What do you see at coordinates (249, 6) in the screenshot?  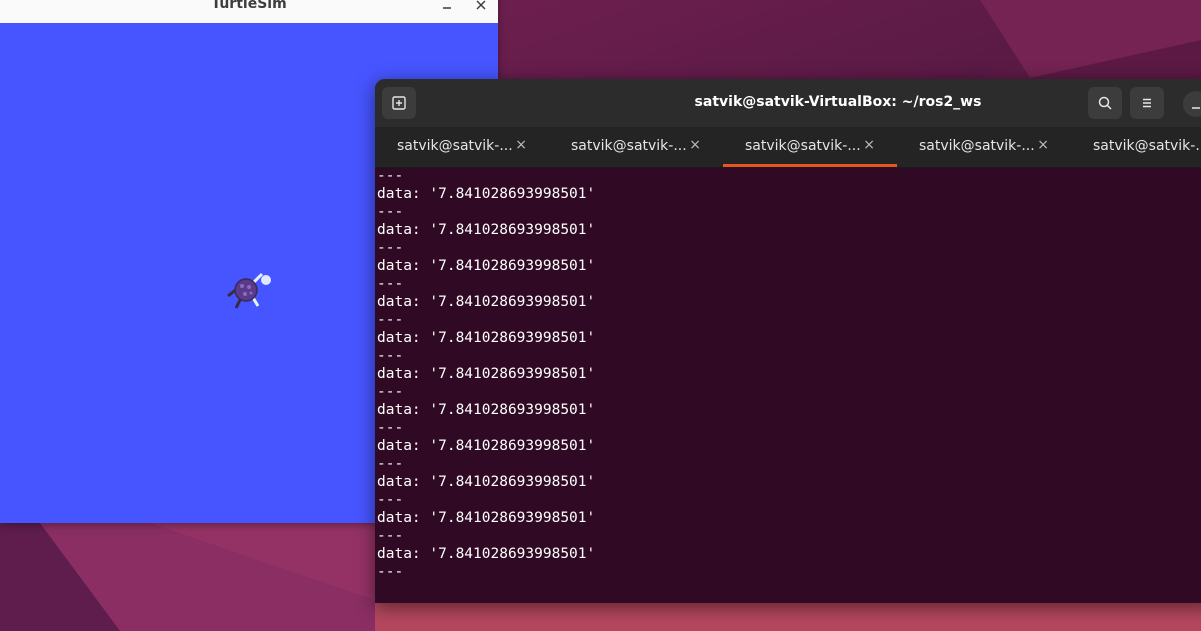 I see `turtlesim-title: TurtleSim` at bounding box center [249, 6].